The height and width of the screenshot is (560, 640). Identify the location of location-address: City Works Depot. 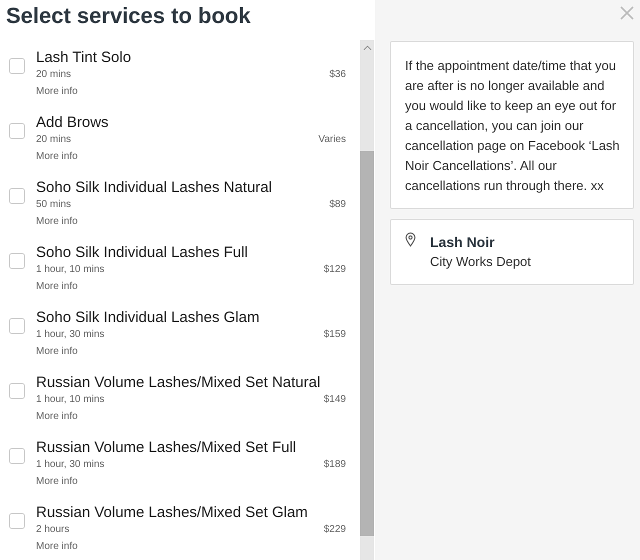
(480, 262).